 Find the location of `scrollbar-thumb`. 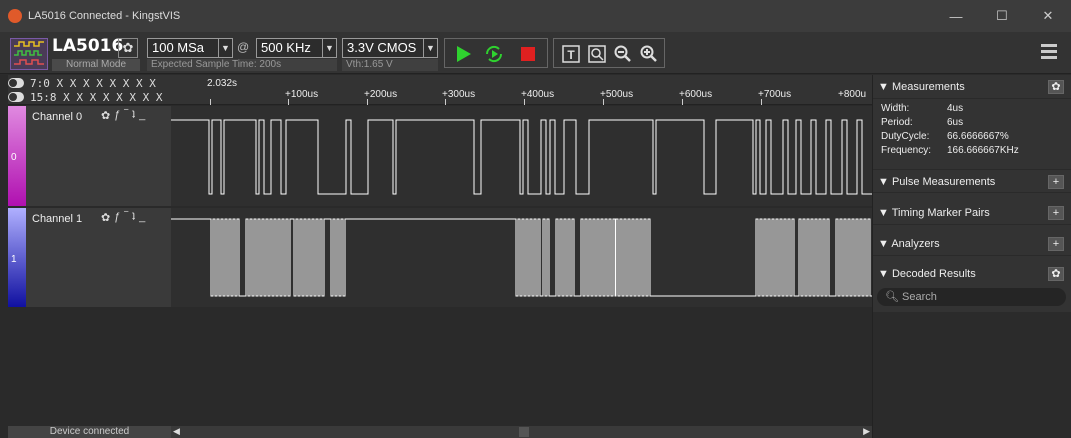

scrollbar-thumb is located at coordinates (524, 432).